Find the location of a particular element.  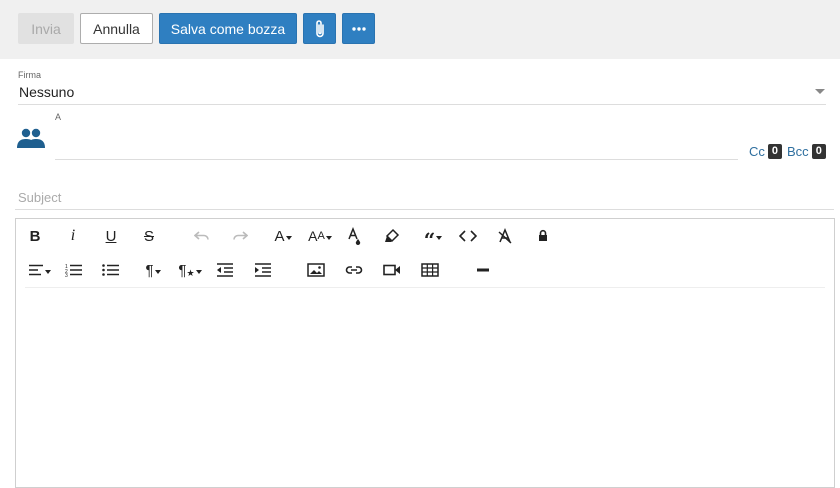

paragraph-icon: ¶ is located at coordinates (153, 270).